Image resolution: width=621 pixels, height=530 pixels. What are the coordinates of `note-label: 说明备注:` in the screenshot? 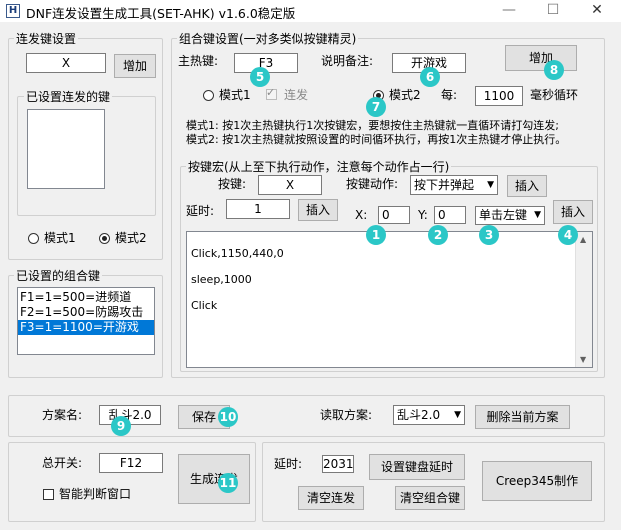 It's located at (347, 61).